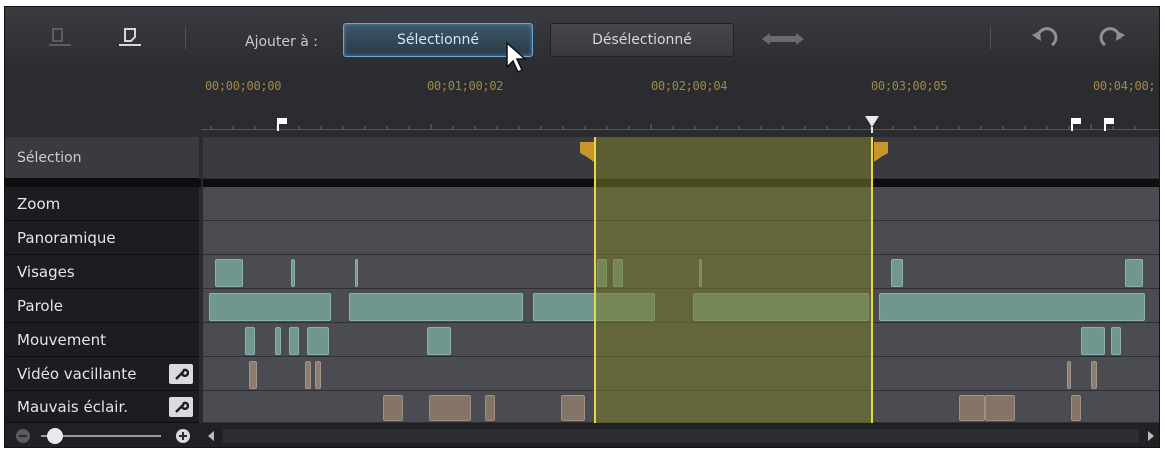  I want to click on ruler-baseline, so click(680, 129).